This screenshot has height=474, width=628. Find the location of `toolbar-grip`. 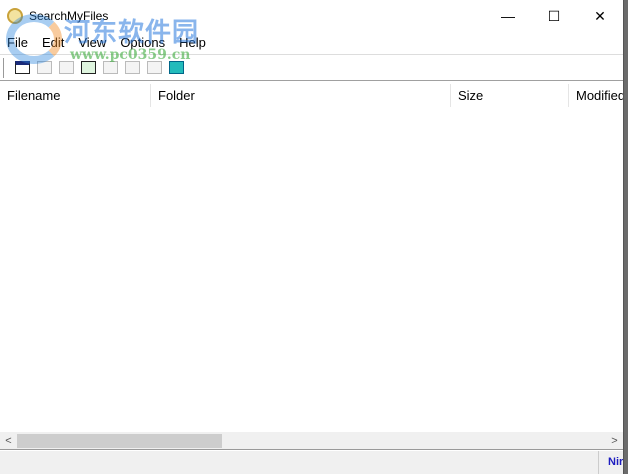

toolbar-grip is located at coordinates (4, 67).